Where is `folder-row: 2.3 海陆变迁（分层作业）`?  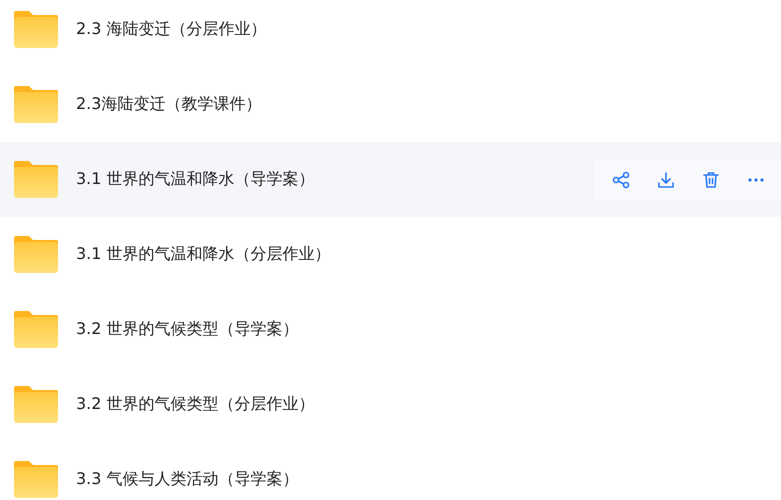
folder-row: 2.3 海陆变迁（分层作业） is located at coordinates (390, 33).